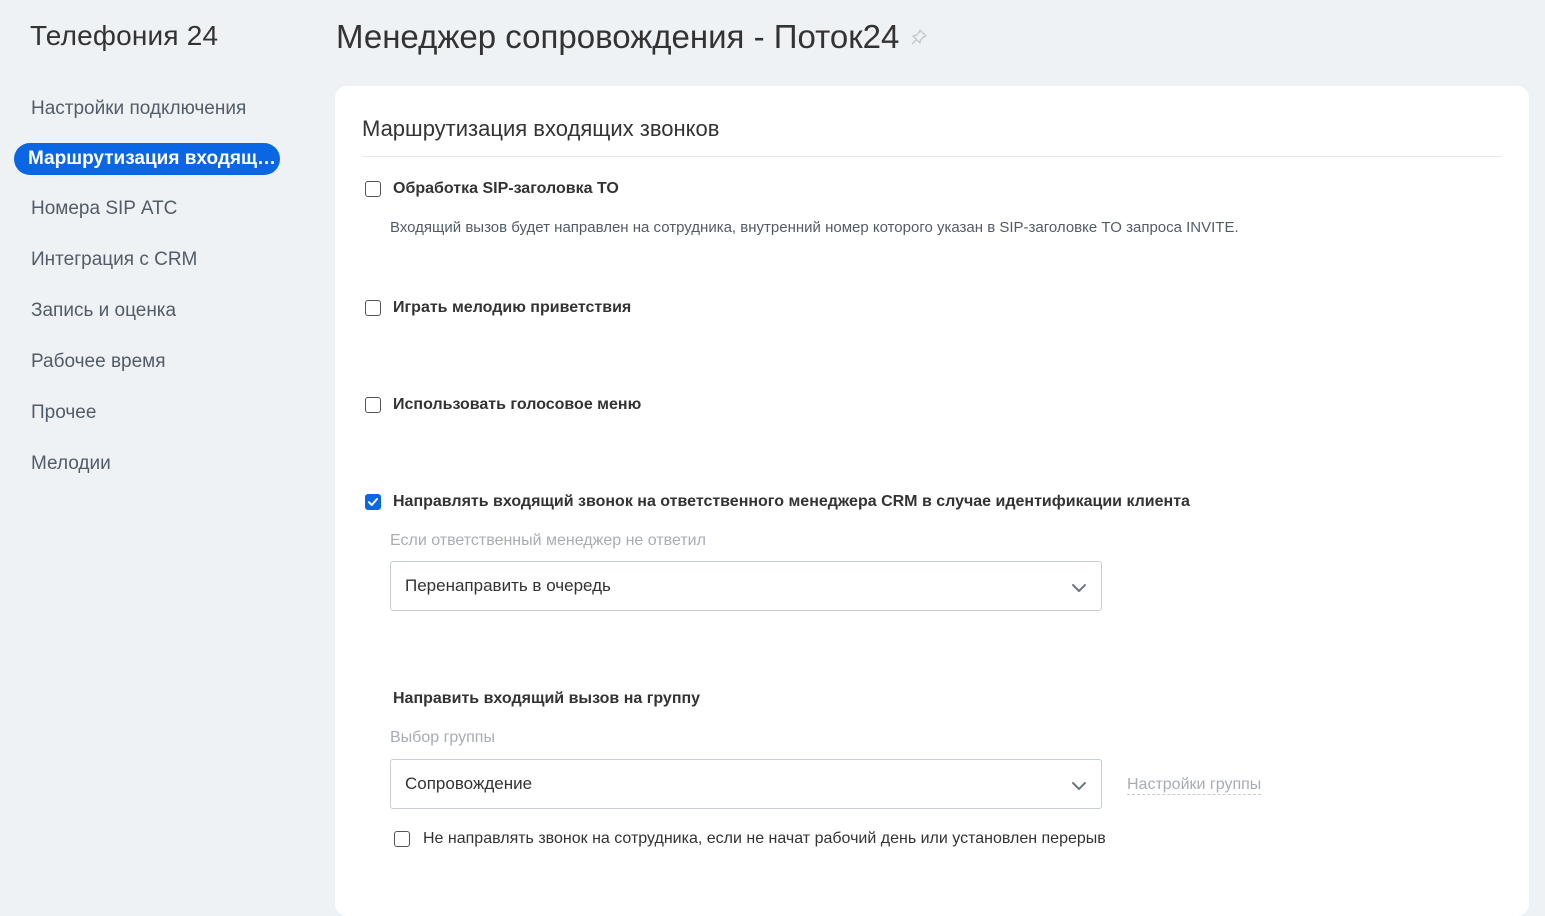  Describe the element at coordinates (932, 156) in the screenshot. I see `divider` at that location.